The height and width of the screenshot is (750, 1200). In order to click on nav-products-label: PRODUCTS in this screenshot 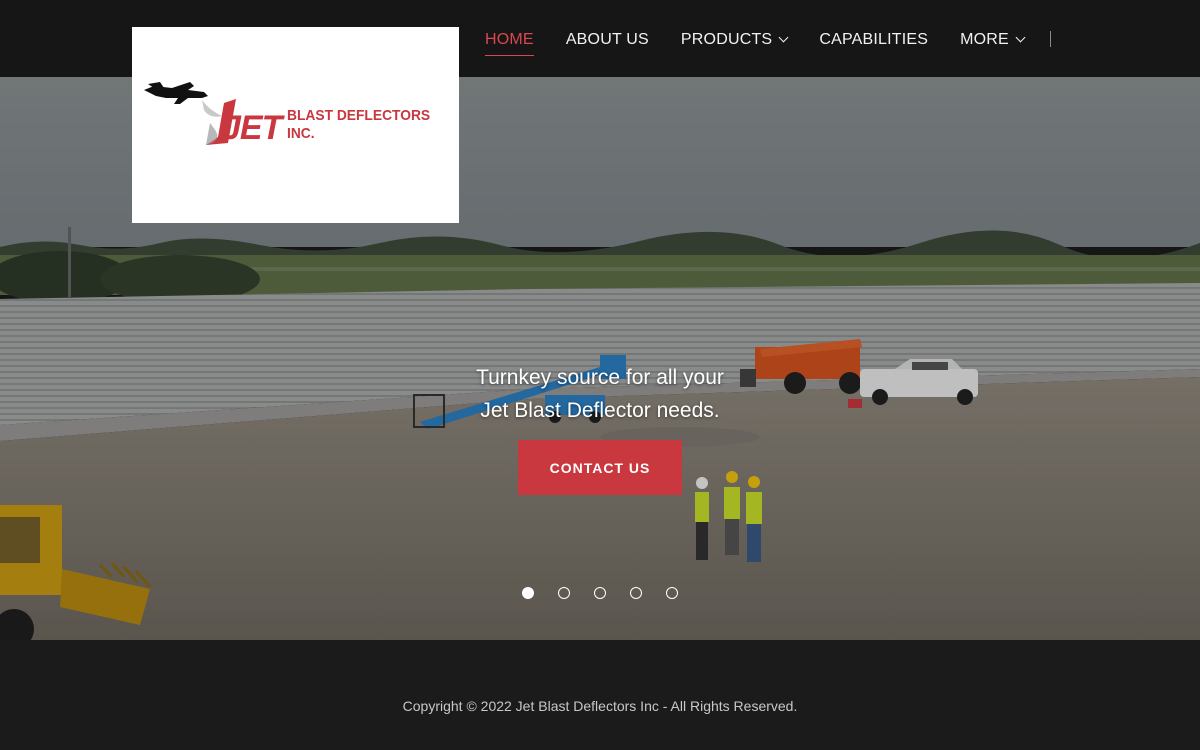, I will do `click(726, 39)`.